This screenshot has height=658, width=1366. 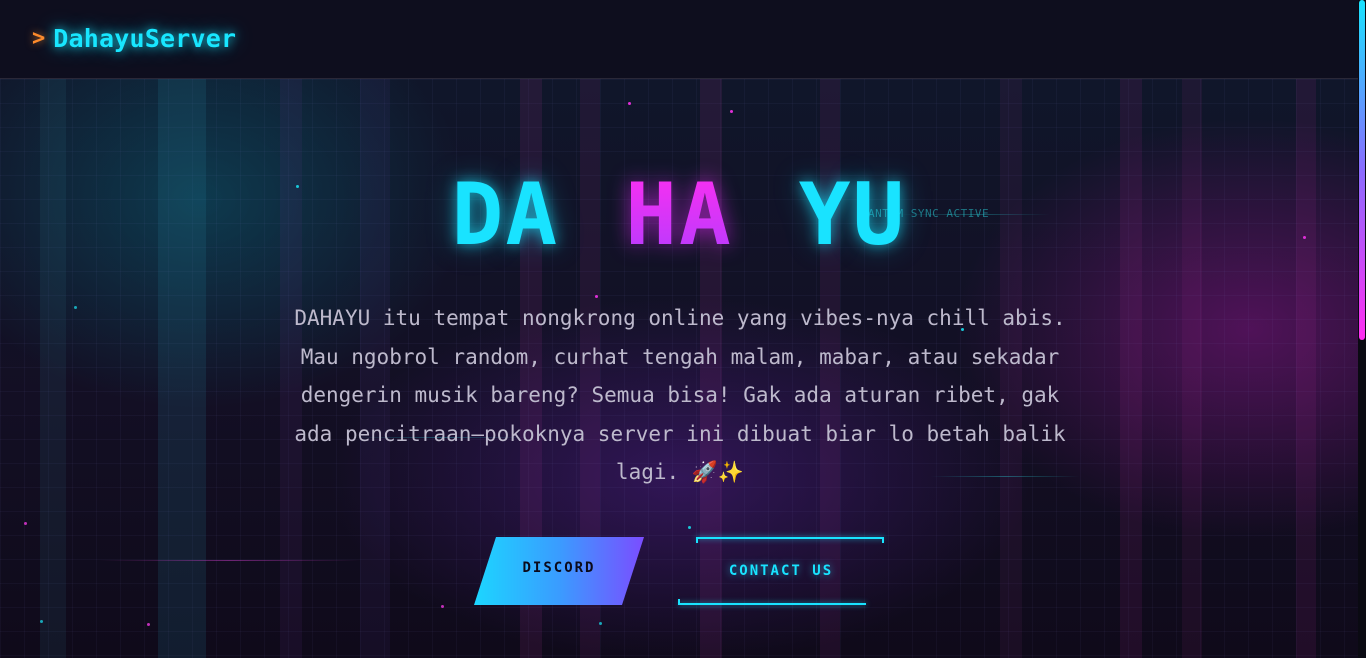 I want to click on hero-title-part: YU, so click(x=852, y=215).